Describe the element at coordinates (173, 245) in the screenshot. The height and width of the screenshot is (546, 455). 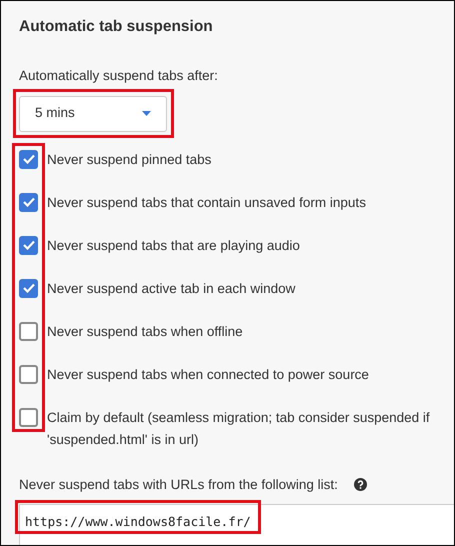
I see `checkbox-label: Never suspend tabs that are playing audio` at that location.